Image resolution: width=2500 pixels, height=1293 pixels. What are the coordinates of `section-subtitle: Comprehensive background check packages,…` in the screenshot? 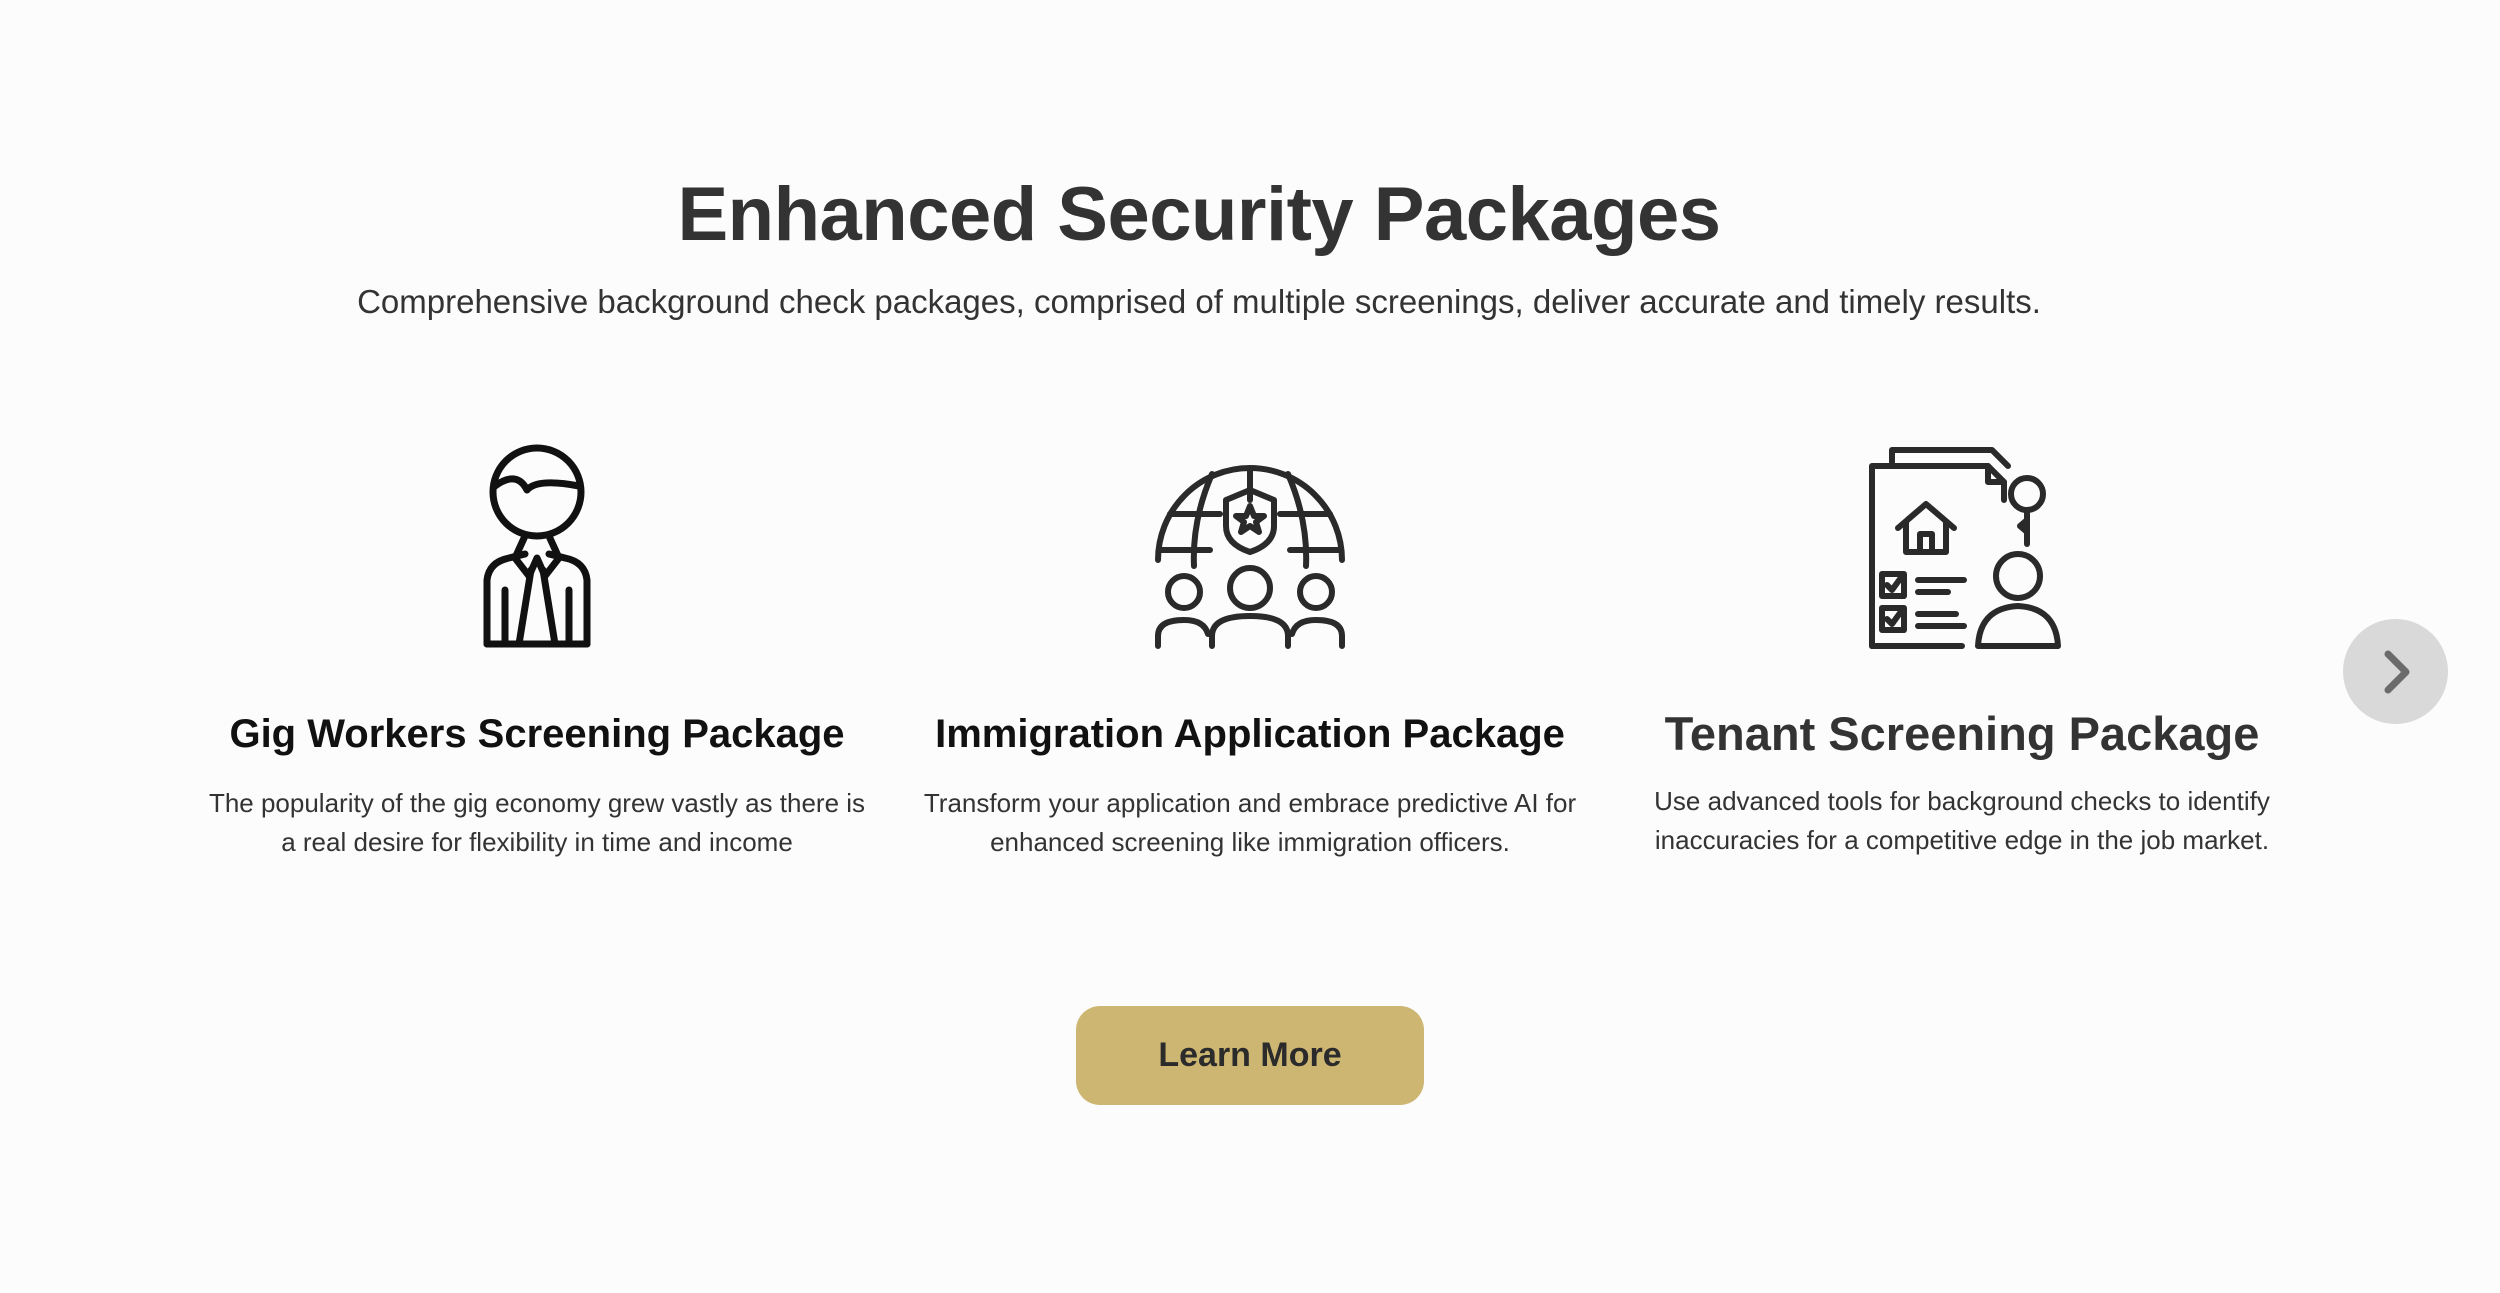 It's located at (1199, 301).